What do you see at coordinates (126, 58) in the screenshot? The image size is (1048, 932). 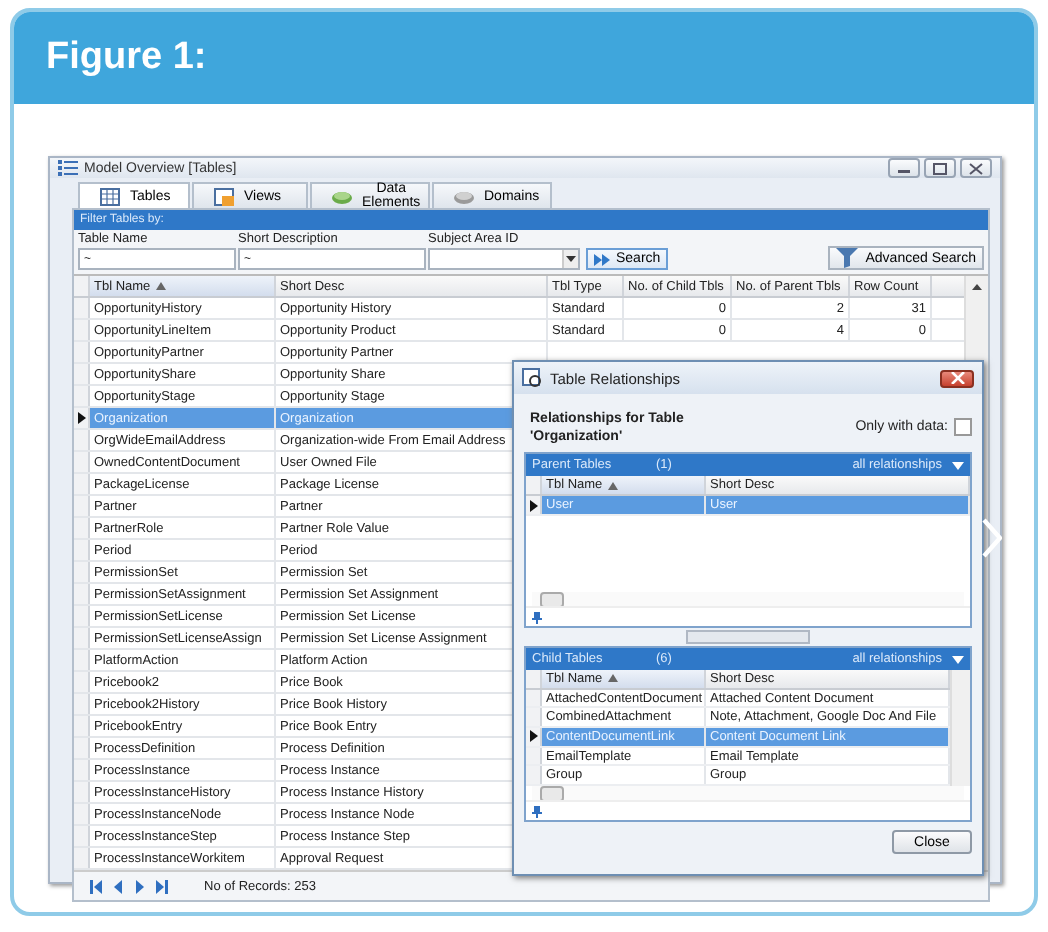 I see `figure-title: Figure 1:` at bounding box center [126, 58].